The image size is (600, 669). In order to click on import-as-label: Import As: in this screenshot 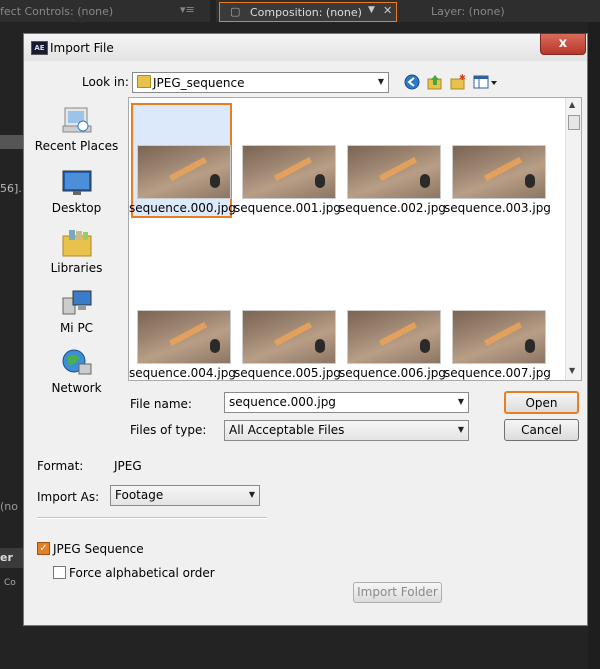, I will do `click(68, 497)`.